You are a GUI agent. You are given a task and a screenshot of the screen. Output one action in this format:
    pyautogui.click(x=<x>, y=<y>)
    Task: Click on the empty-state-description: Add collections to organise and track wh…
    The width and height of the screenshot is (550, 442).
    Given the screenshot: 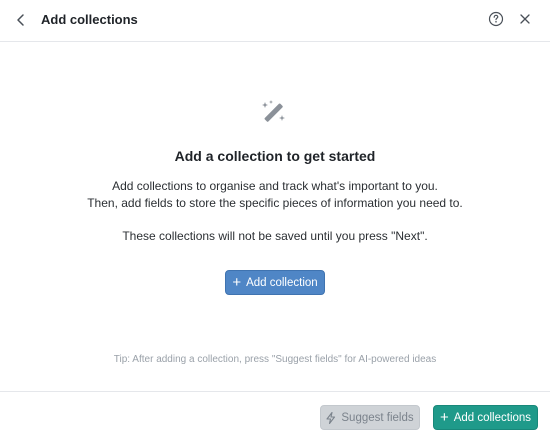 What is the action you would take?
    pyautogui.click(x=275, y=195)
    